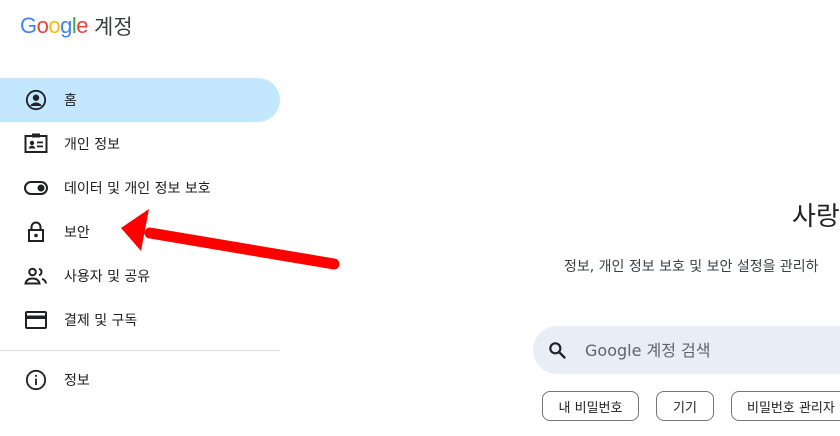  What do you see at coordinates (140, 100) in the screenshot?
I see `sidebar-item-home: 홈` at bounding box center [140, 100].